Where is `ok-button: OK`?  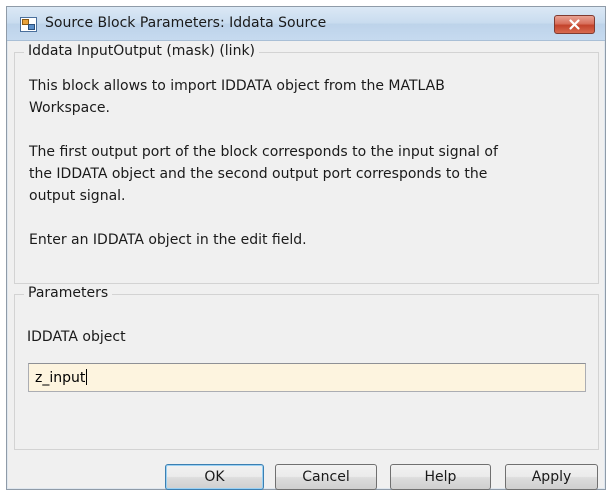 ok-button: OK is located at coordinates (214, 477).